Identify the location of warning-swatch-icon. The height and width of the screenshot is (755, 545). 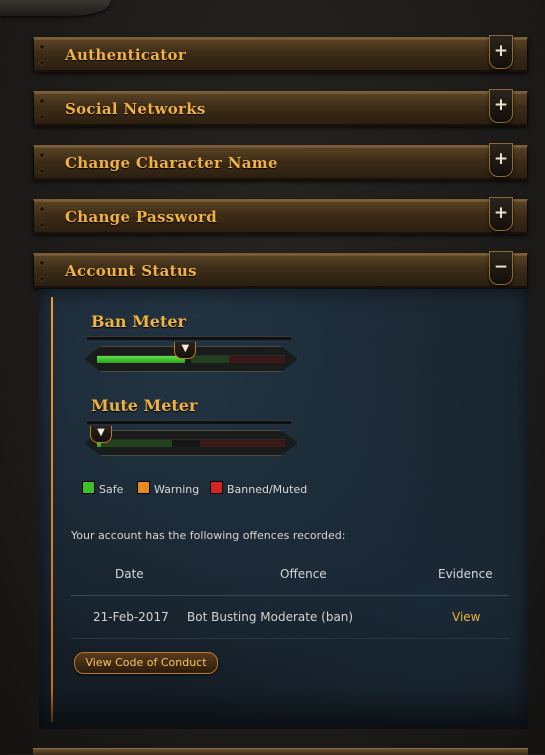
(143, 487).